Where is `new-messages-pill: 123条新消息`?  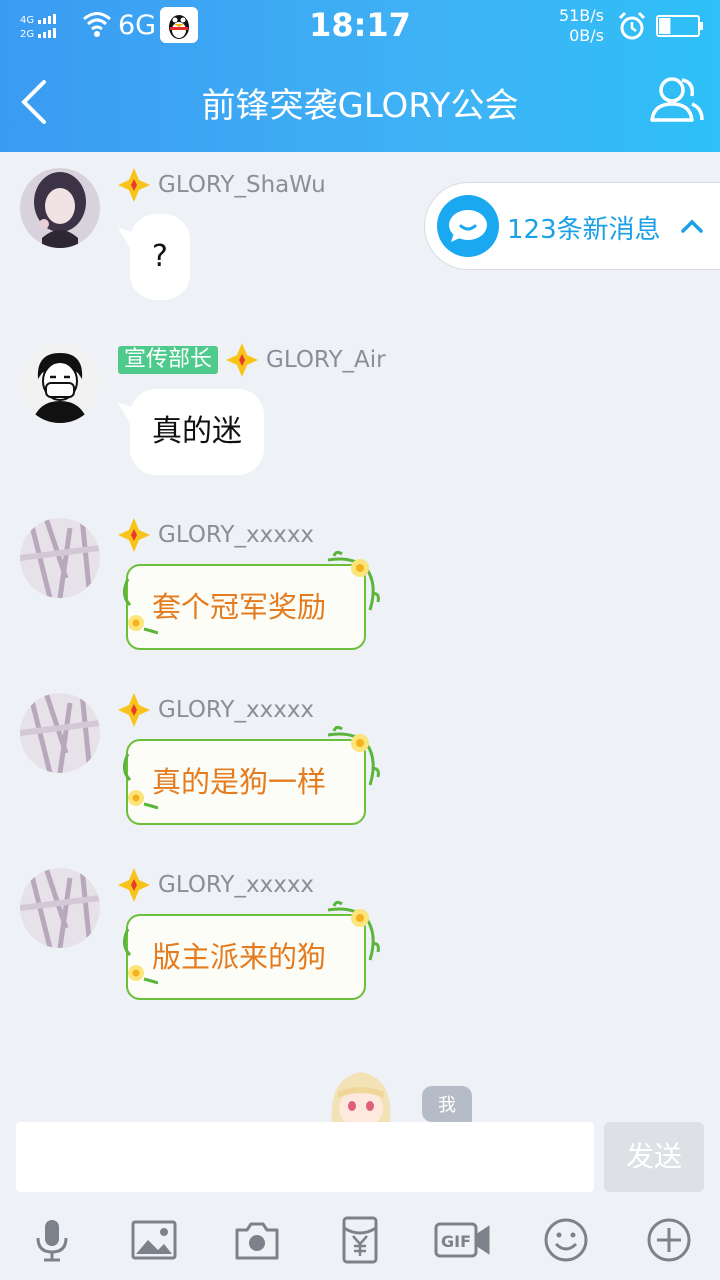
new-messages-pill: 123条新消息 is located at coordinates (572, 226).